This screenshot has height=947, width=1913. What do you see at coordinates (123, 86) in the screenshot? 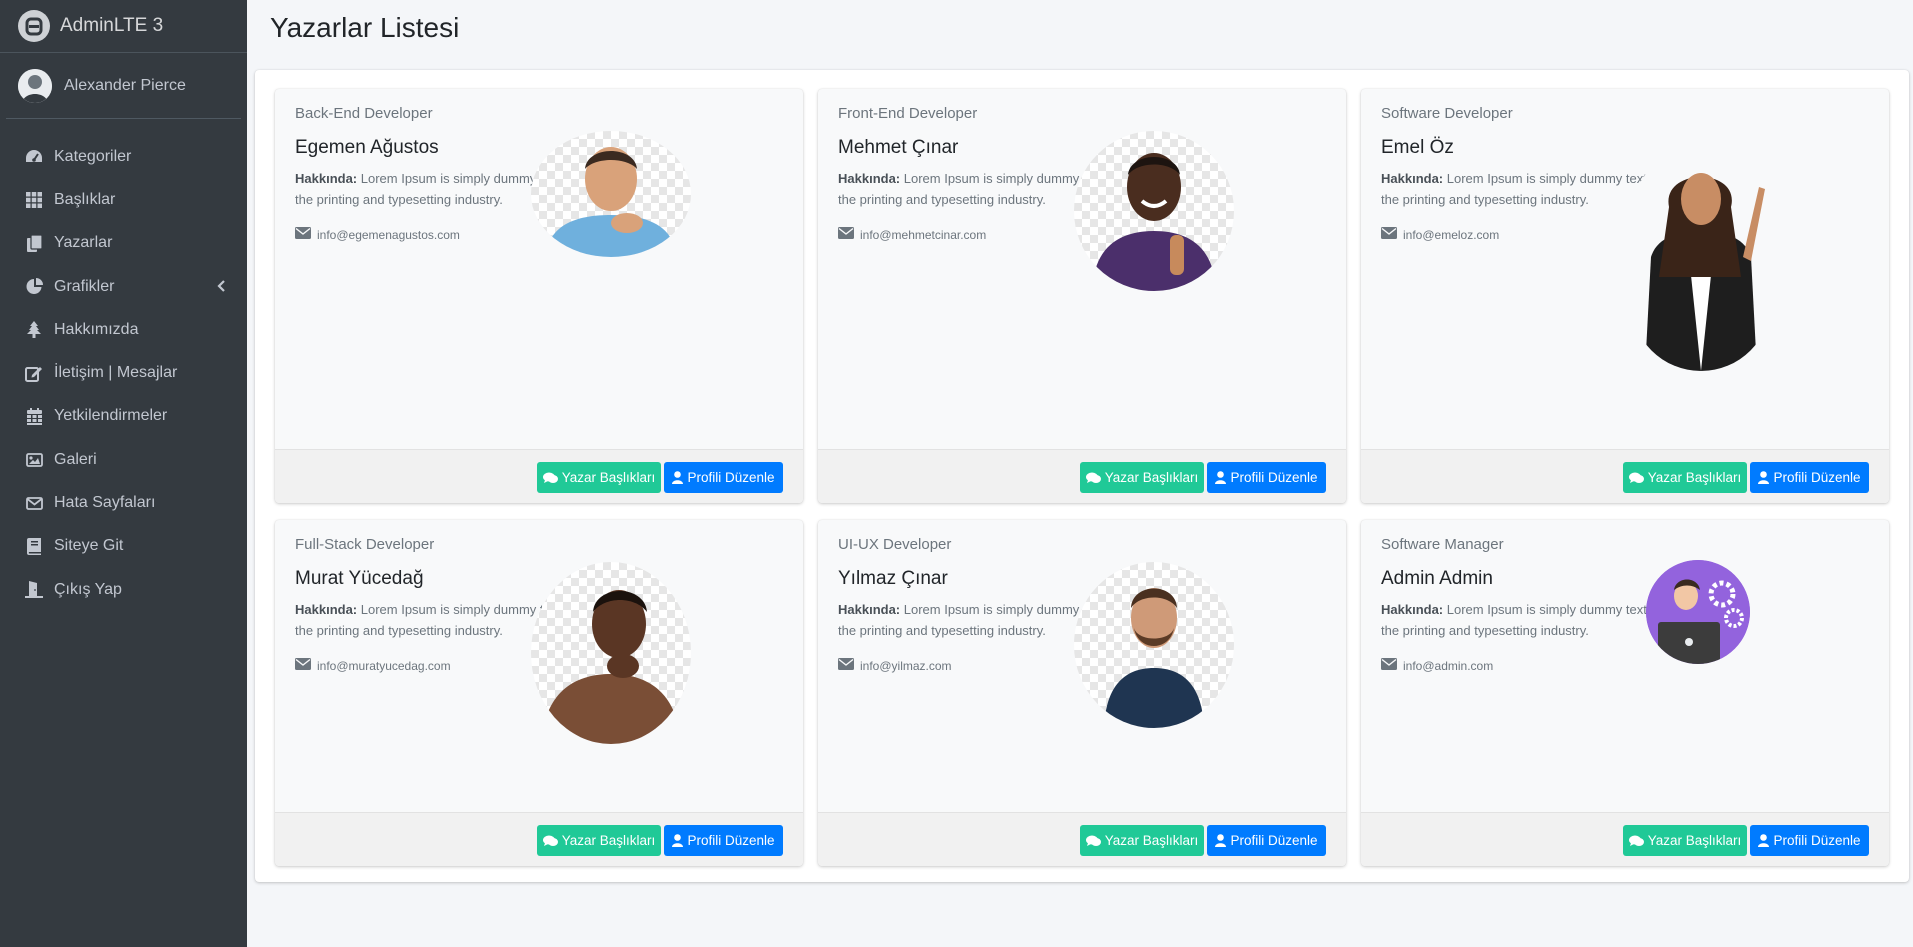
I see `user-panel: Alexander Pierce` at bounding box center [123, 86].